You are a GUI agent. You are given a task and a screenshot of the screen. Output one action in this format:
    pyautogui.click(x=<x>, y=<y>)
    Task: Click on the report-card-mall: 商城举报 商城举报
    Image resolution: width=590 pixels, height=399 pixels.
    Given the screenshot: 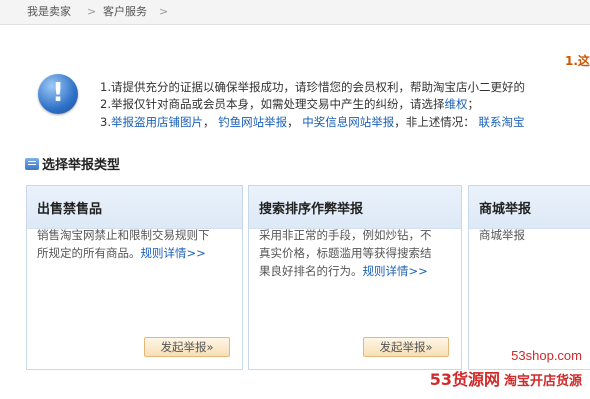 What is the action you would take?
    pyautogui.click(x=529, y=277)
    